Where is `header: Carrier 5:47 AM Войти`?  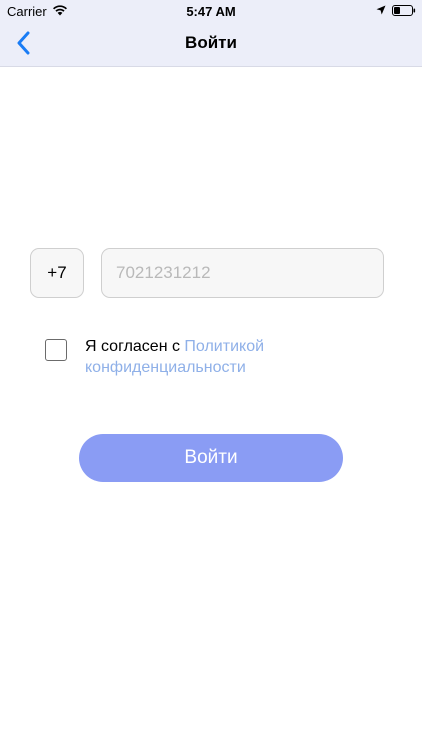 header: Carrier 5:47 AM Войти is located at coordinates (211, 33).